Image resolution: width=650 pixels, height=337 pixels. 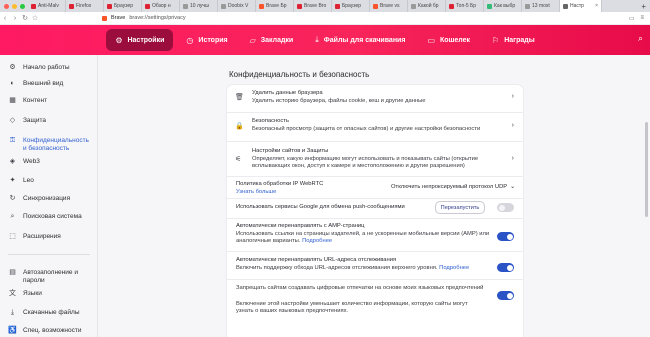 I want to click on sidebar-item-2: ▦ Контент, so click(x=48, y=101).